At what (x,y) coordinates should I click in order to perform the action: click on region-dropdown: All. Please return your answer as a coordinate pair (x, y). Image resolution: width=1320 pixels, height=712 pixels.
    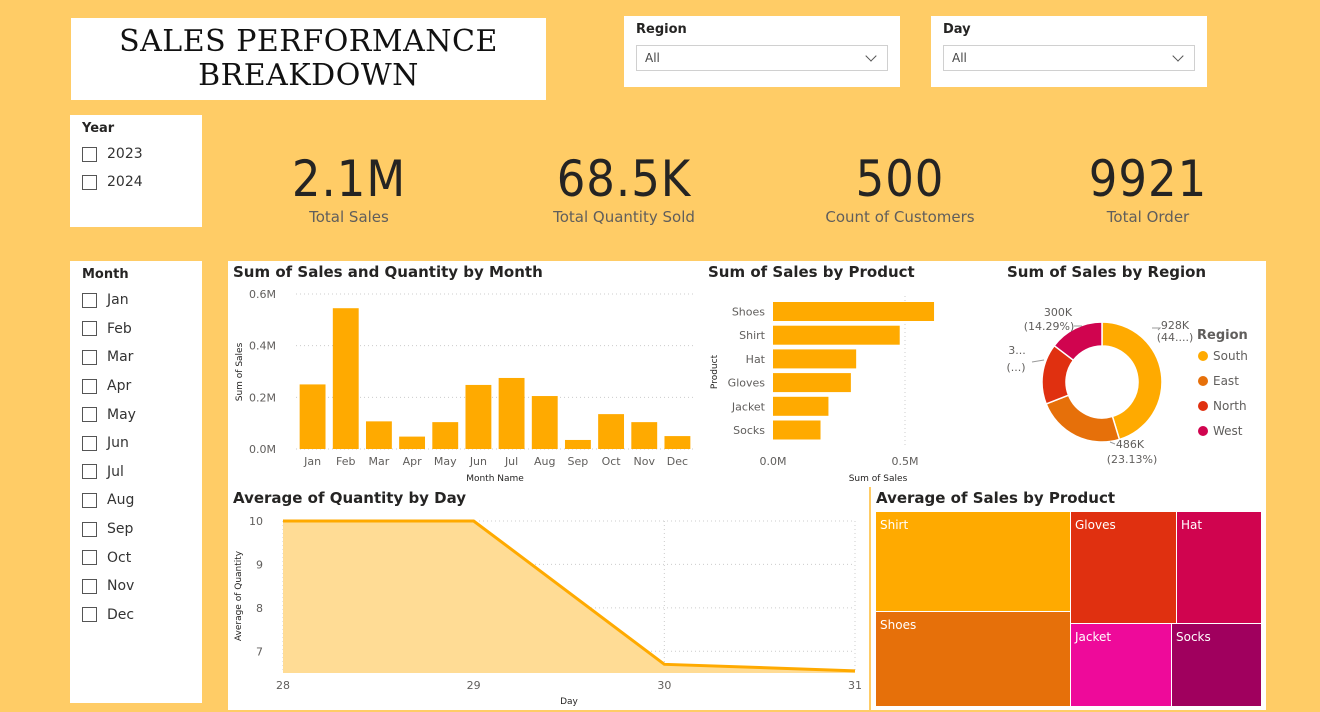
    Looking at the image, I should click on (762, 58).